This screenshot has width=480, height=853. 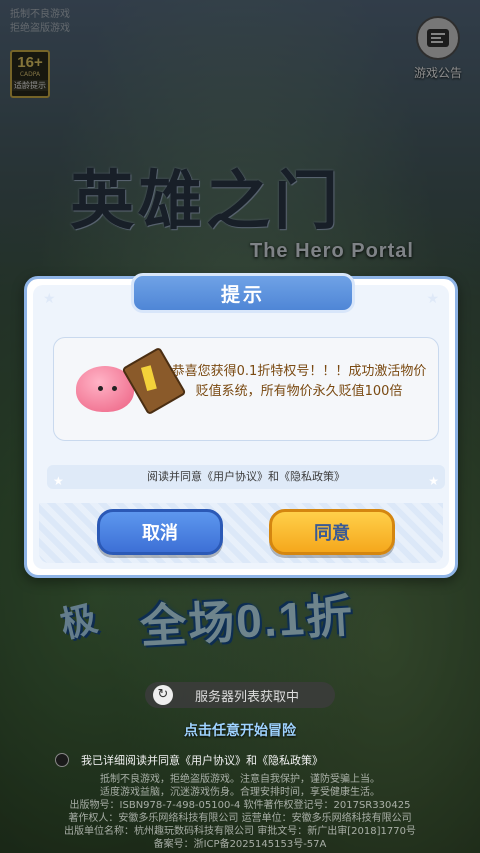 I want to click on agreement-line: 我已详细阅读并同意《用户协议》和《隐私政策》, so click(x=189, y=760).